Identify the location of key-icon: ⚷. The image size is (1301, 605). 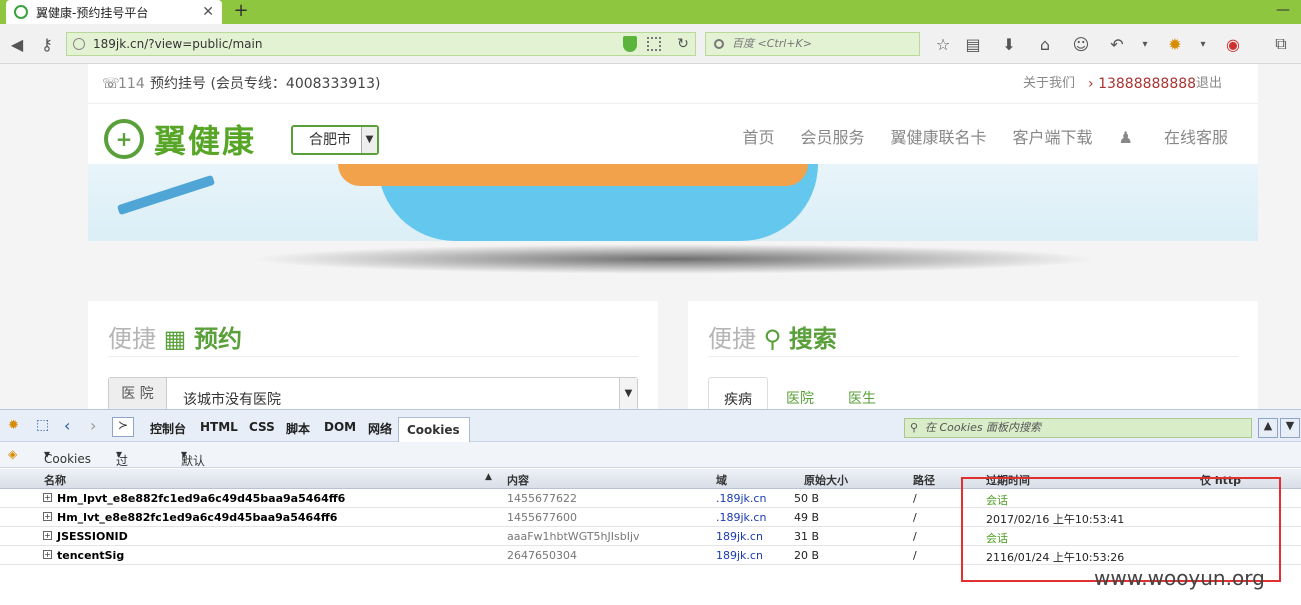
(47, 44).